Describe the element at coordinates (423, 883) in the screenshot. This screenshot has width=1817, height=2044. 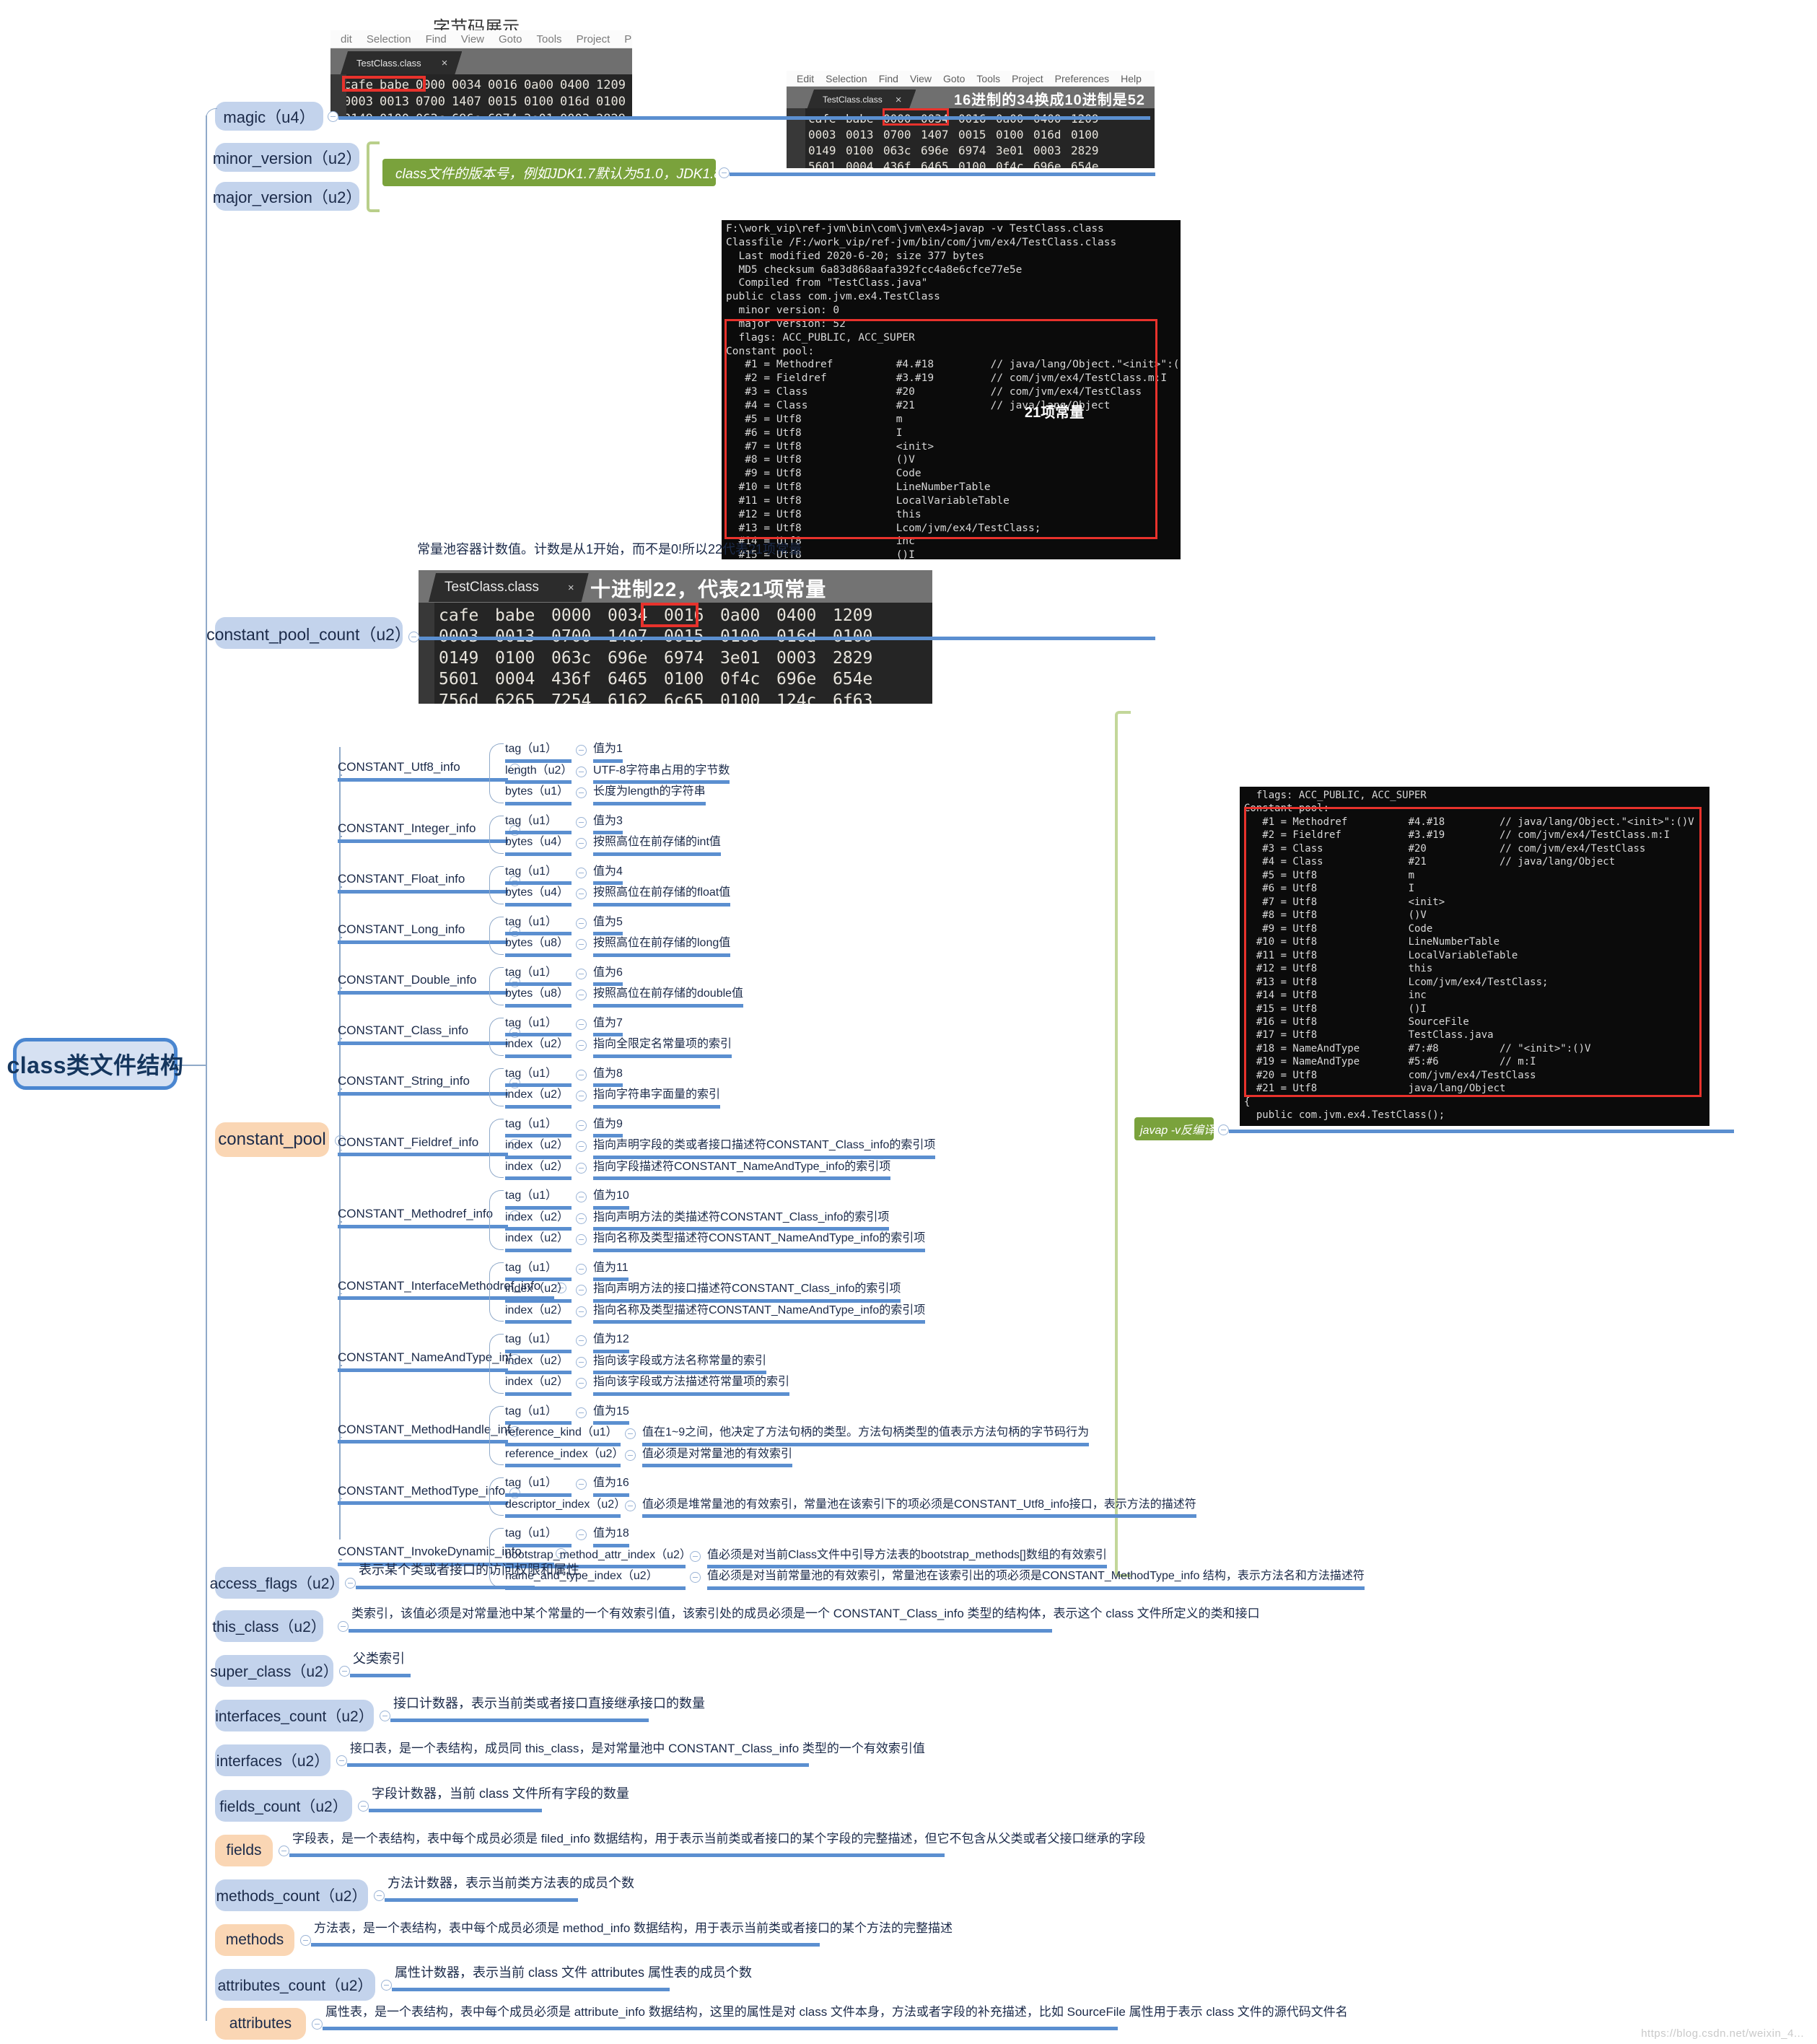
I see `constant-pool-item-name: CONSTANT_Float_info` at that location.